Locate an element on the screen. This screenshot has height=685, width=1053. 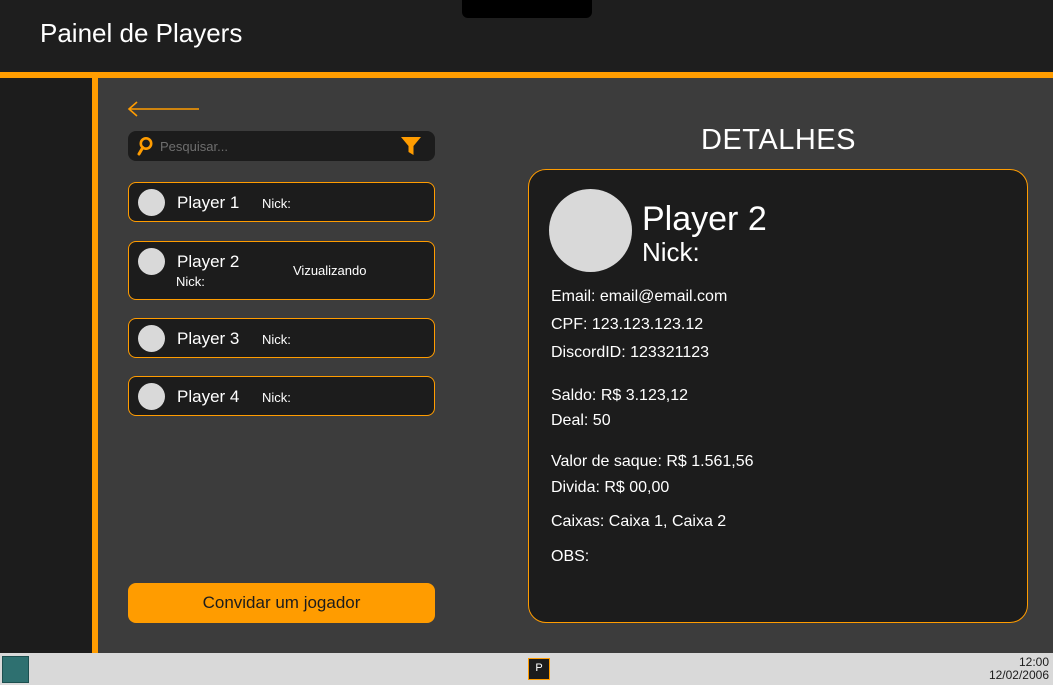
player-card-2: Player 2 Nick: Vizualizando is located at coordinates (281, 270).